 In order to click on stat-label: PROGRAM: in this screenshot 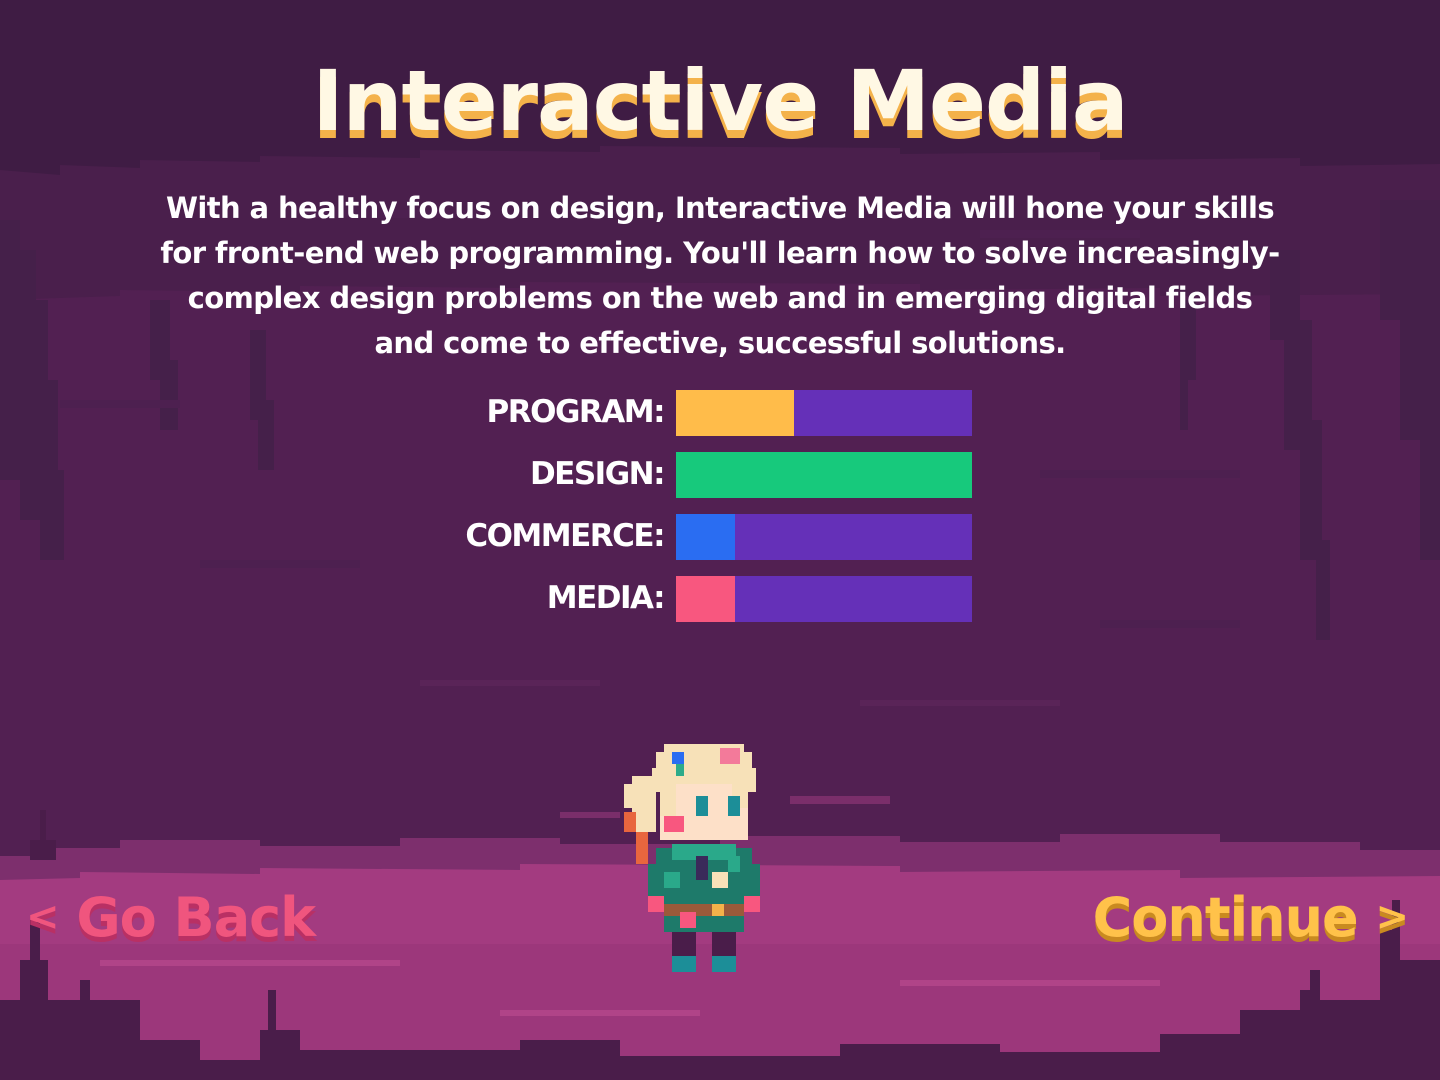, I will do `click(576, 412)`.